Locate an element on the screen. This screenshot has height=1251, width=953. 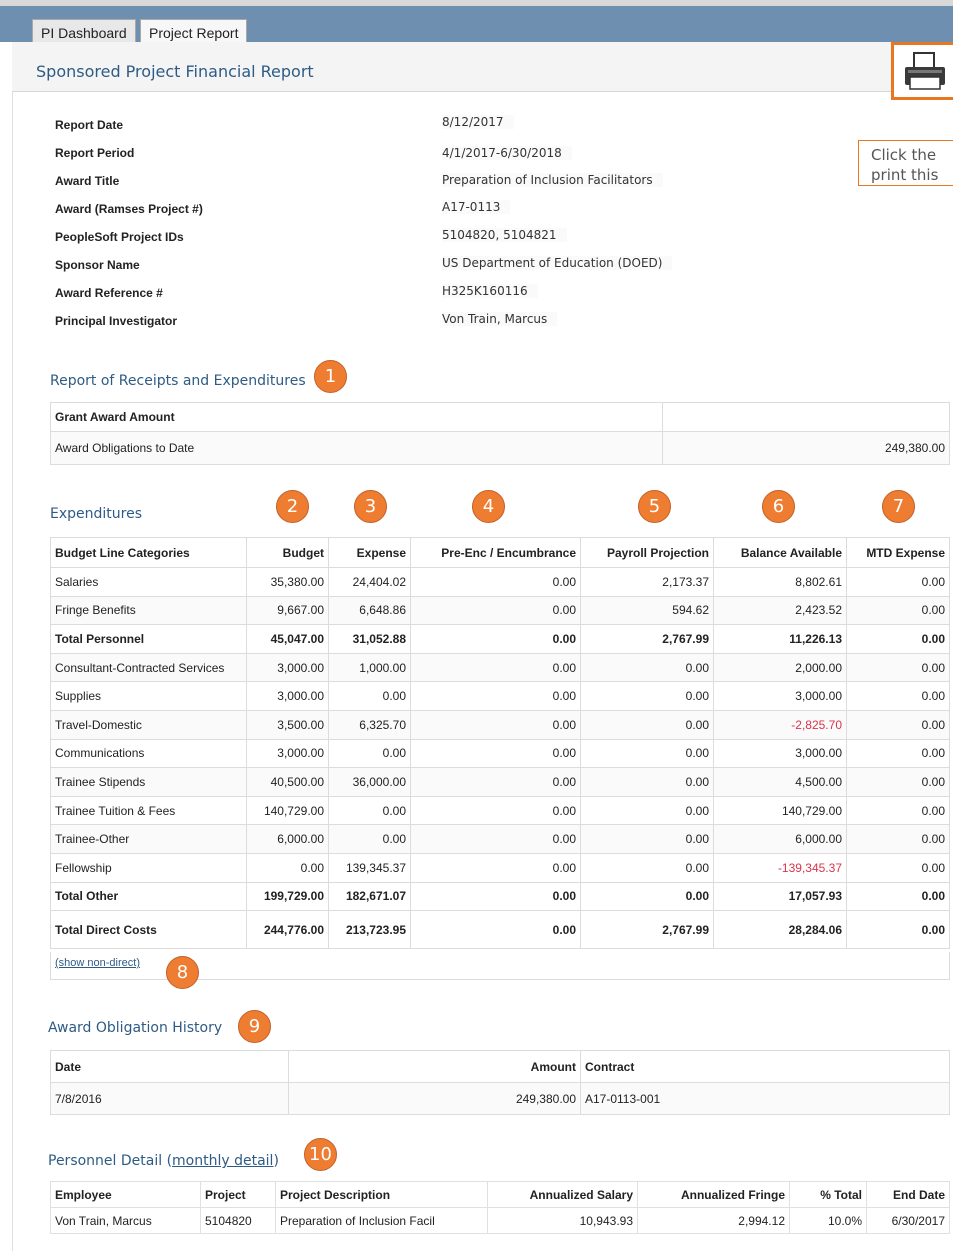
col-header: End Date is located at coordinates (908, 1194).